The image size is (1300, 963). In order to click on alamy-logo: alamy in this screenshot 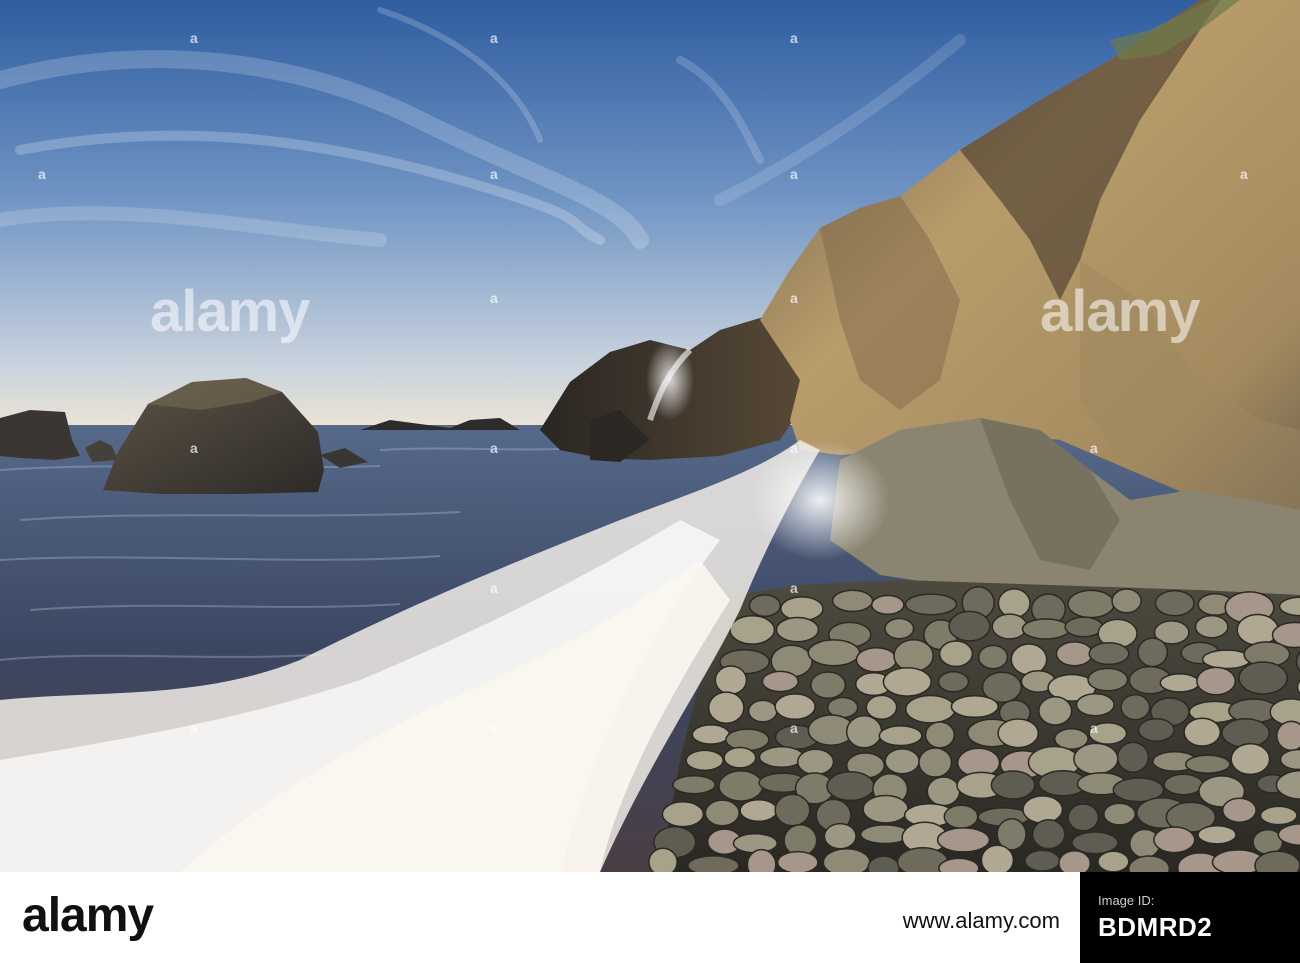, I will do `click(88, 915)`.